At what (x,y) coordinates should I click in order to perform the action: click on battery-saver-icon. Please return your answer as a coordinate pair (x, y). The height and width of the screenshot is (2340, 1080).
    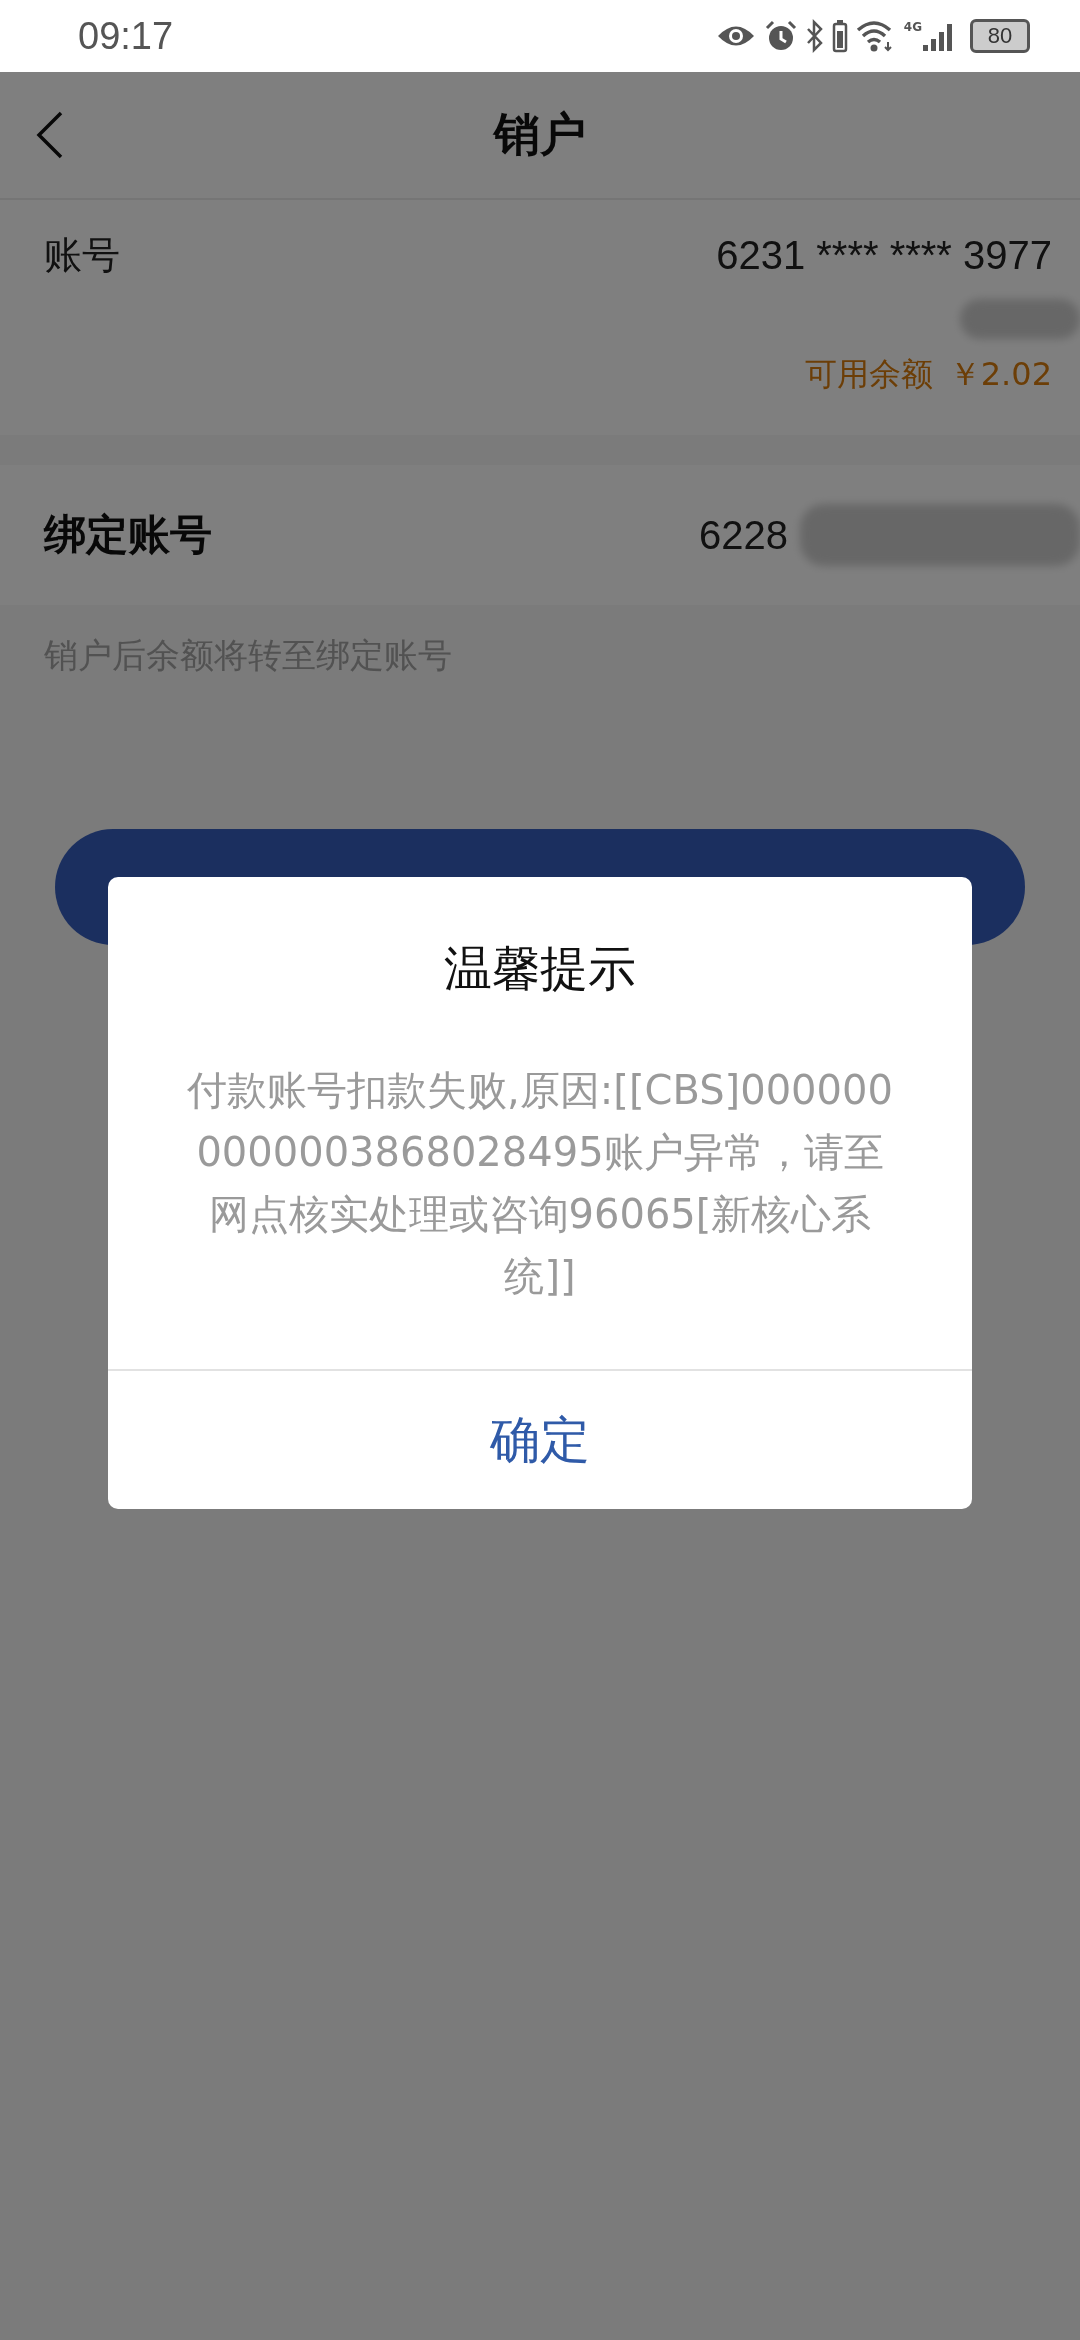
    Looking at the image, I should click on (839, 36).